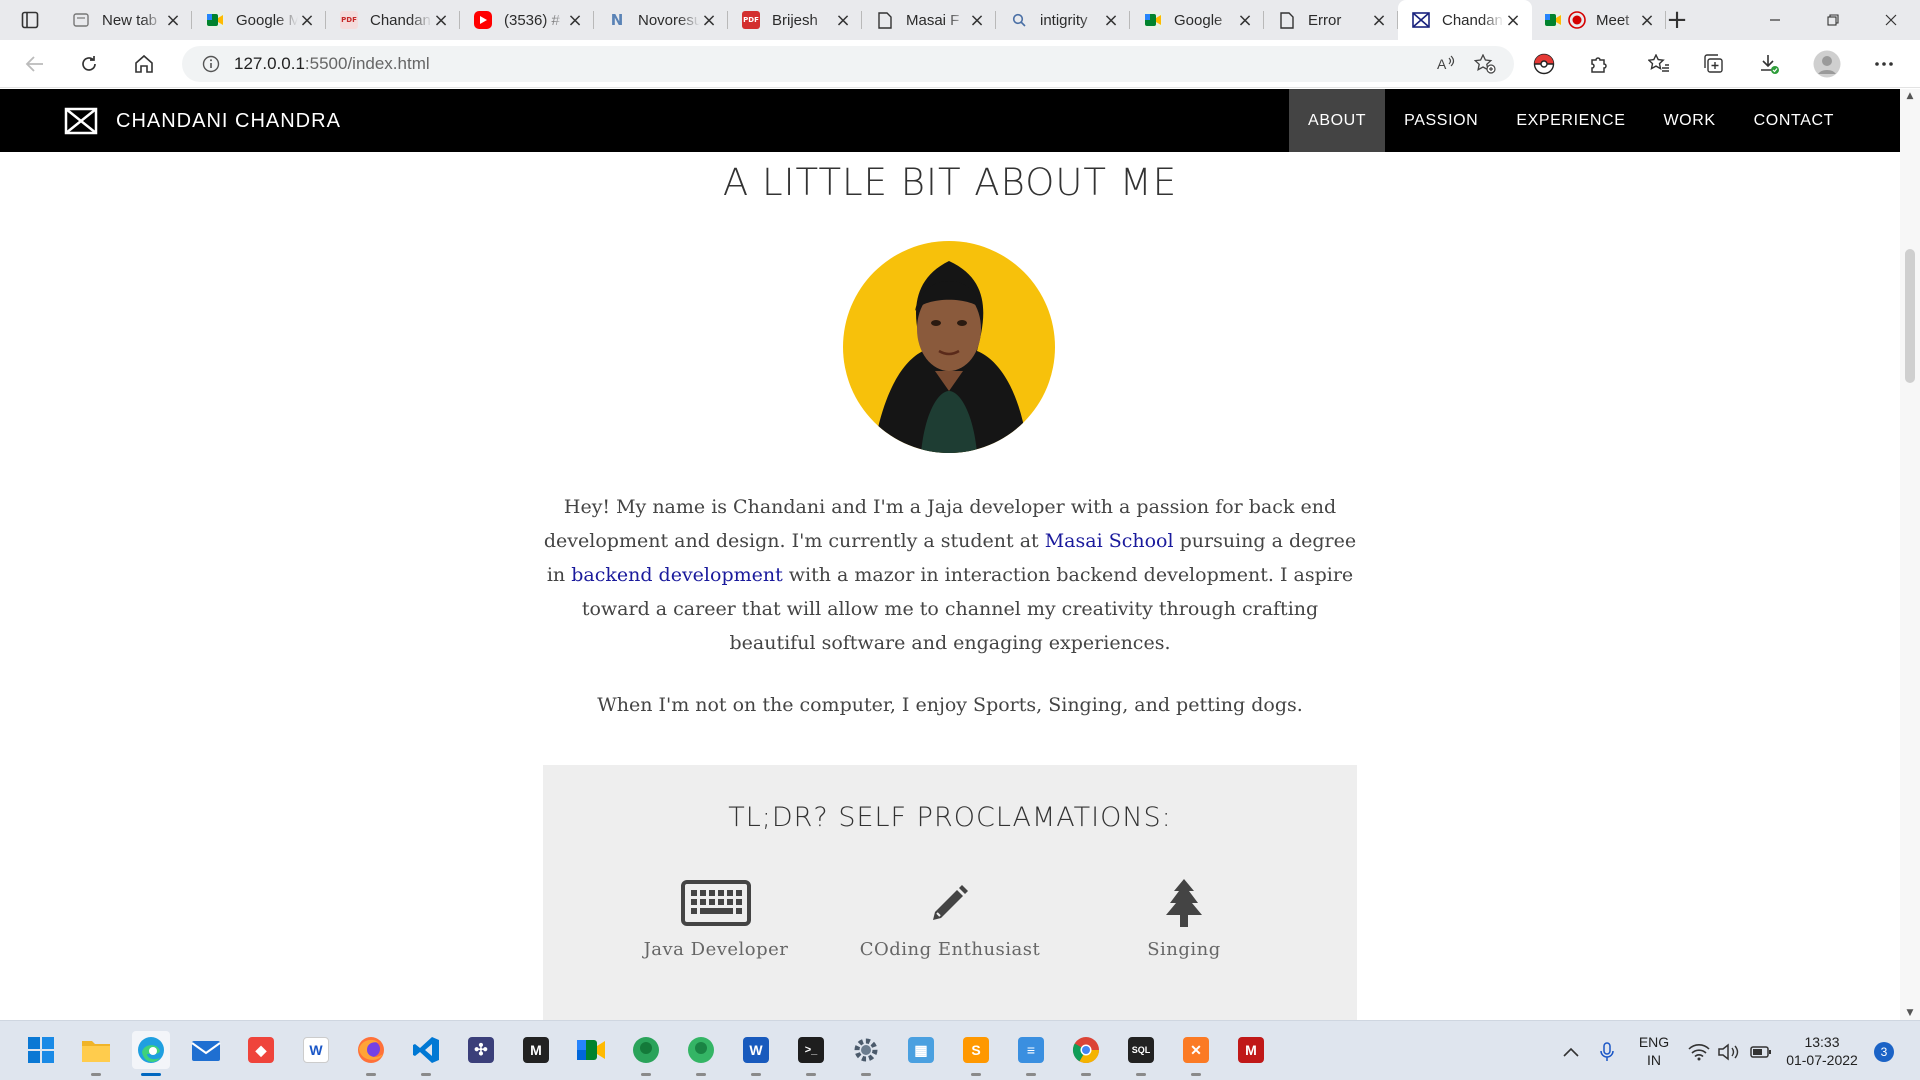 The image size is (1920, 1080). What do you see at coordinates (1689, 120) in the screenshot?
I see `nav-work: WORK` at bounding box center [1689, 120].